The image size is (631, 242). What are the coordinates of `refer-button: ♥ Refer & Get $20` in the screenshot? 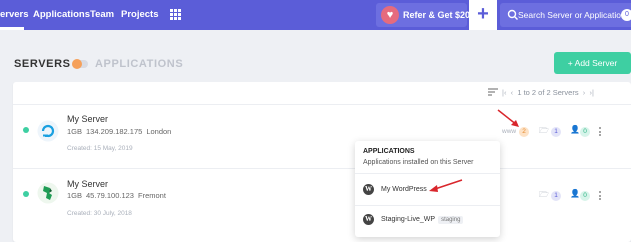 It's located at (423, 15).